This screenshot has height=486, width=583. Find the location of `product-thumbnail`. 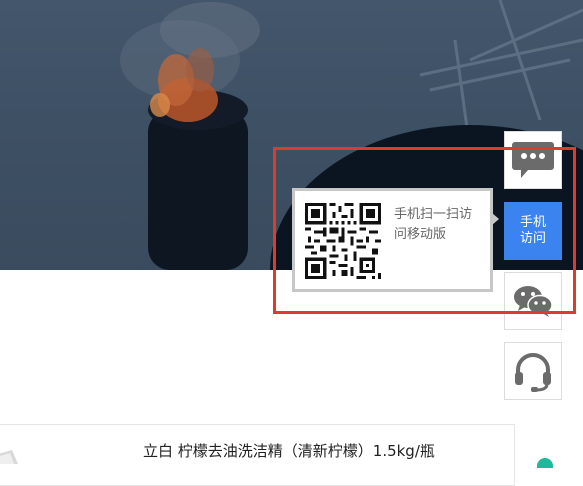

product-thumbnail is located at coordinates (9, 457).